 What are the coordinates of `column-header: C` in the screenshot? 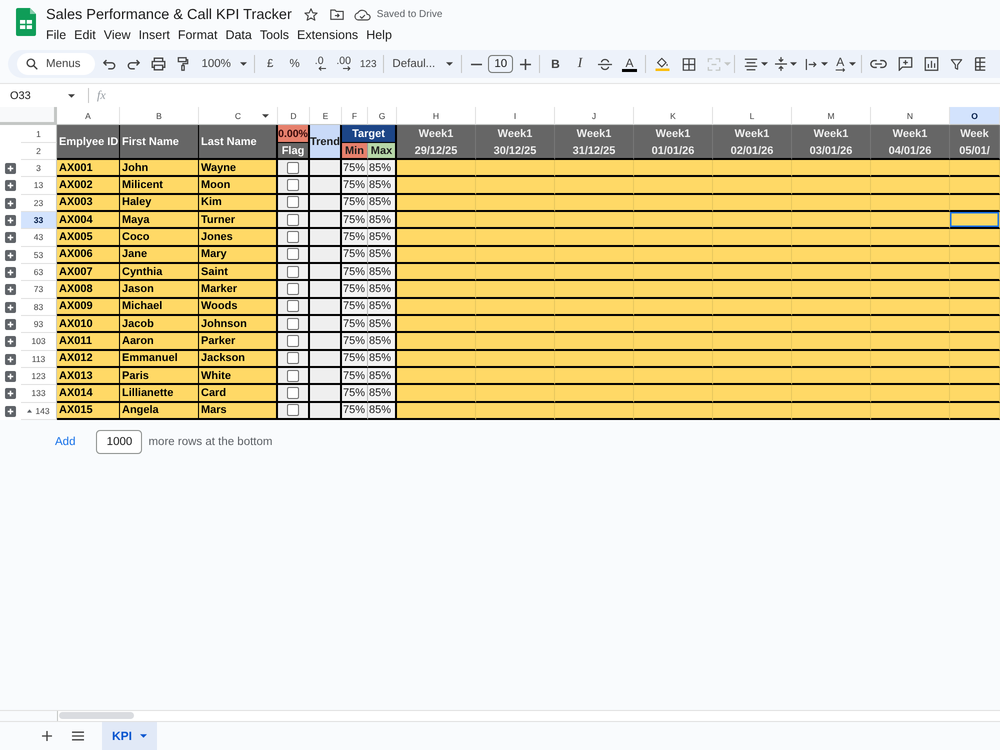 It's located at (238, 116).